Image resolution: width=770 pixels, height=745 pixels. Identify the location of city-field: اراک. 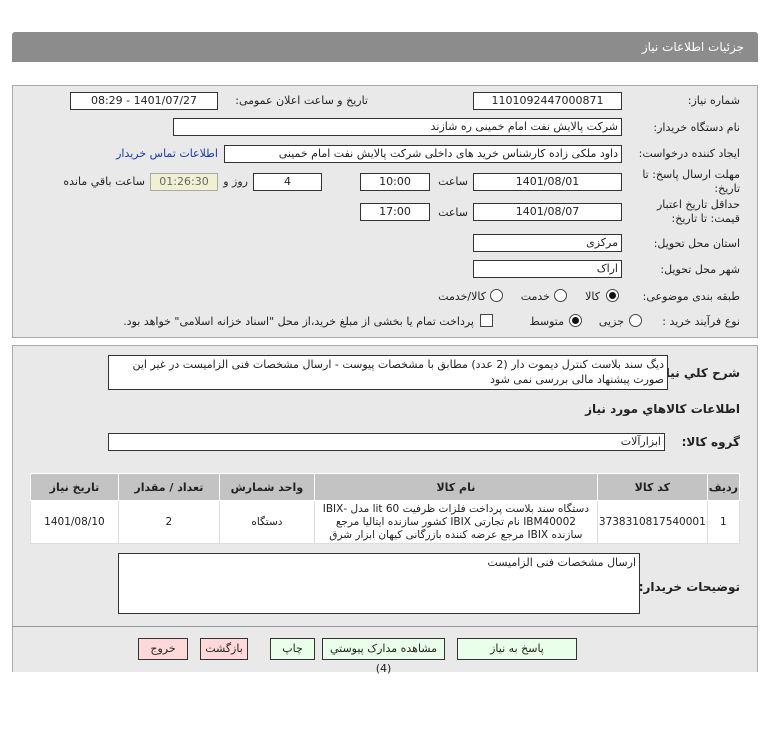
(547, 269).